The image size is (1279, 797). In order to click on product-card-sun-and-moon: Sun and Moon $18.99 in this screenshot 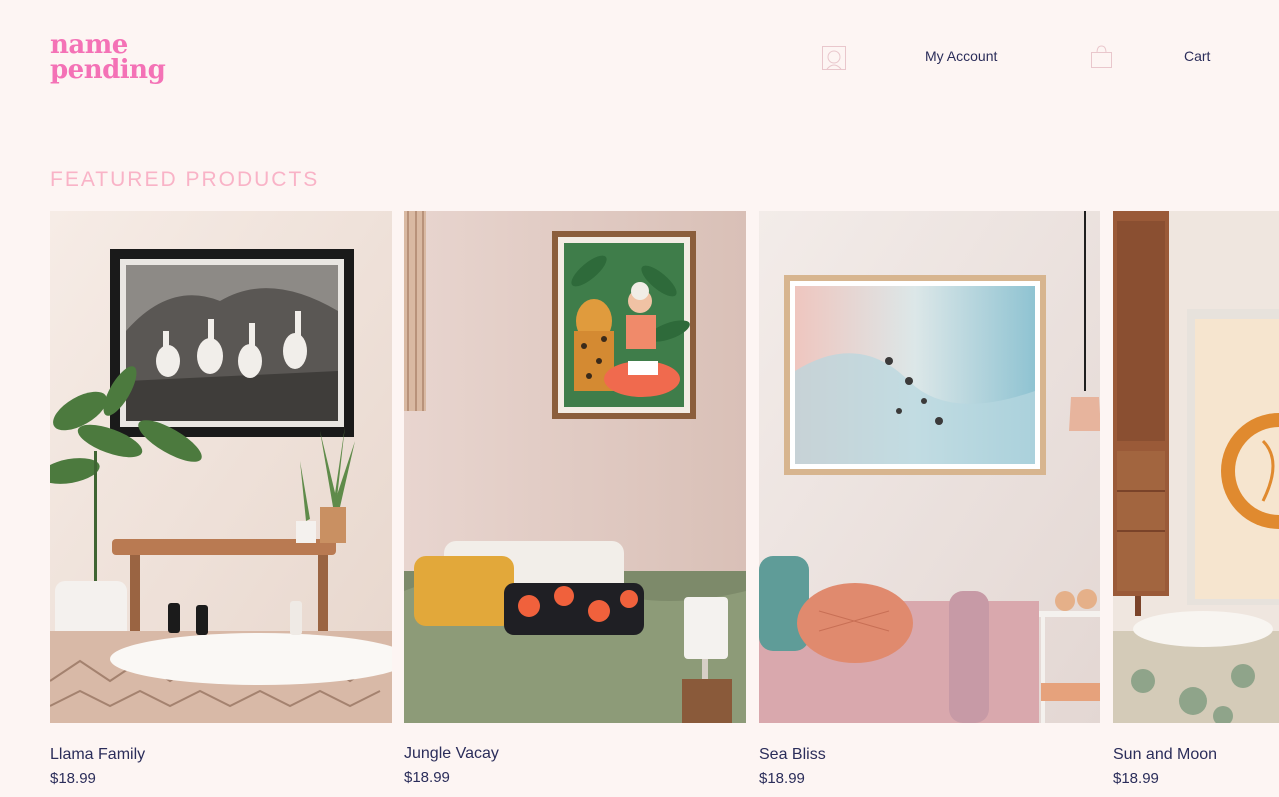, I will do `click(1196, 499)`.